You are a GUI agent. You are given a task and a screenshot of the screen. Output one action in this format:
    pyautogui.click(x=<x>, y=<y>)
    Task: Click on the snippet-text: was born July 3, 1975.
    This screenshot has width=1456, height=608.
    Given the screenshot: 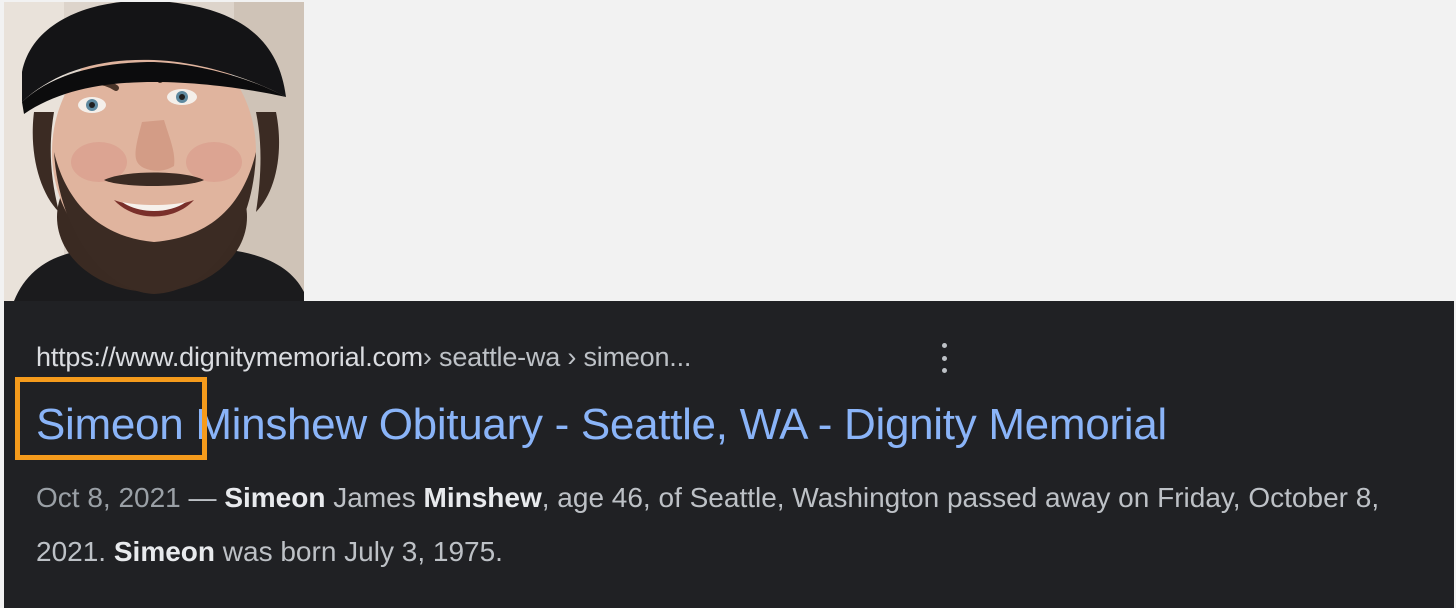 What is the action you would take?
    pyautogui.click(x=359, y=551)
    